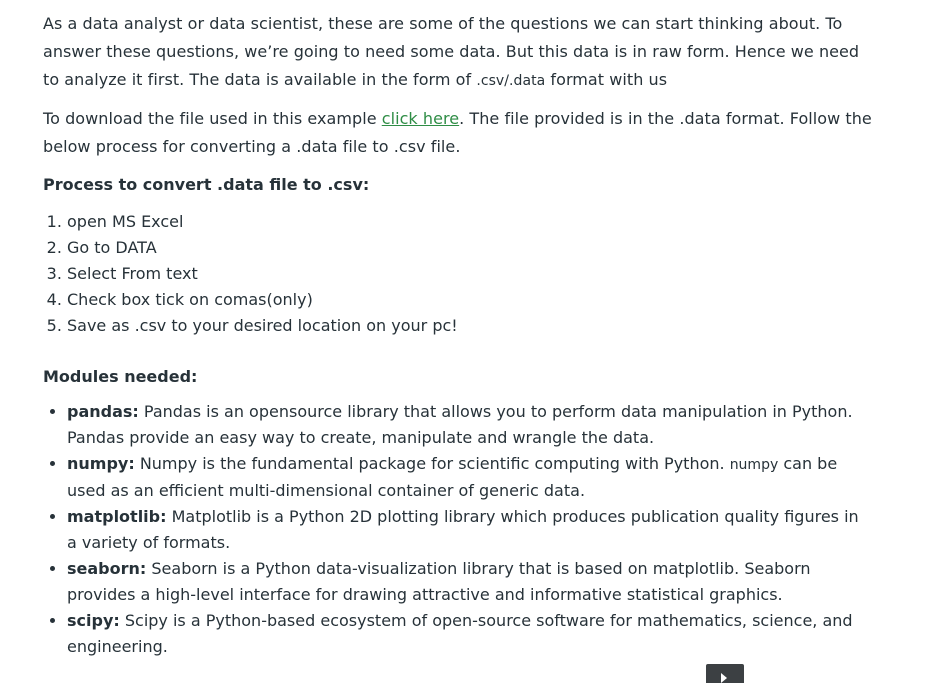  What do you see at coordinates (470, 300) in the screenshot?
I see `list-item: Check box tick on comas(only)` at bounding box center [470, 300].